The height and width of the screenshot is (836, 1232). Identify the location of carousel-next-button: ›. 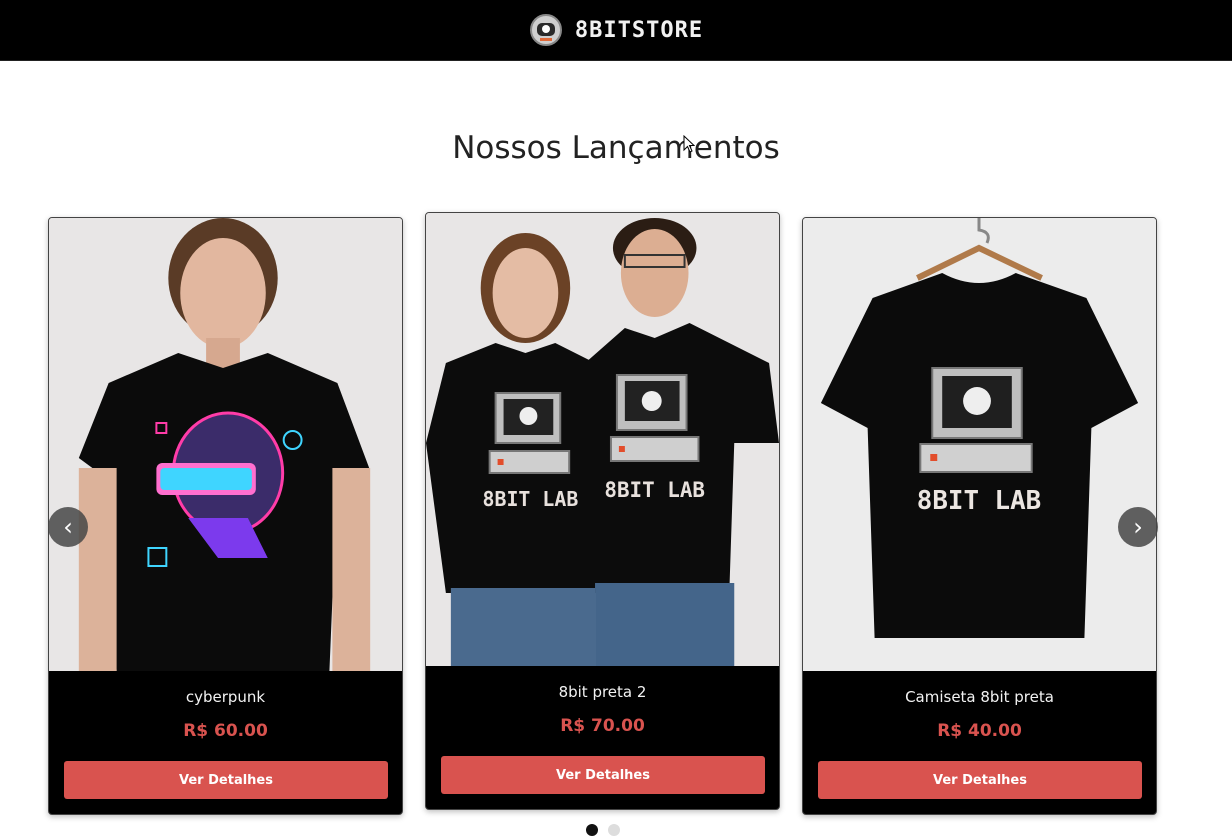
(1138, 527).